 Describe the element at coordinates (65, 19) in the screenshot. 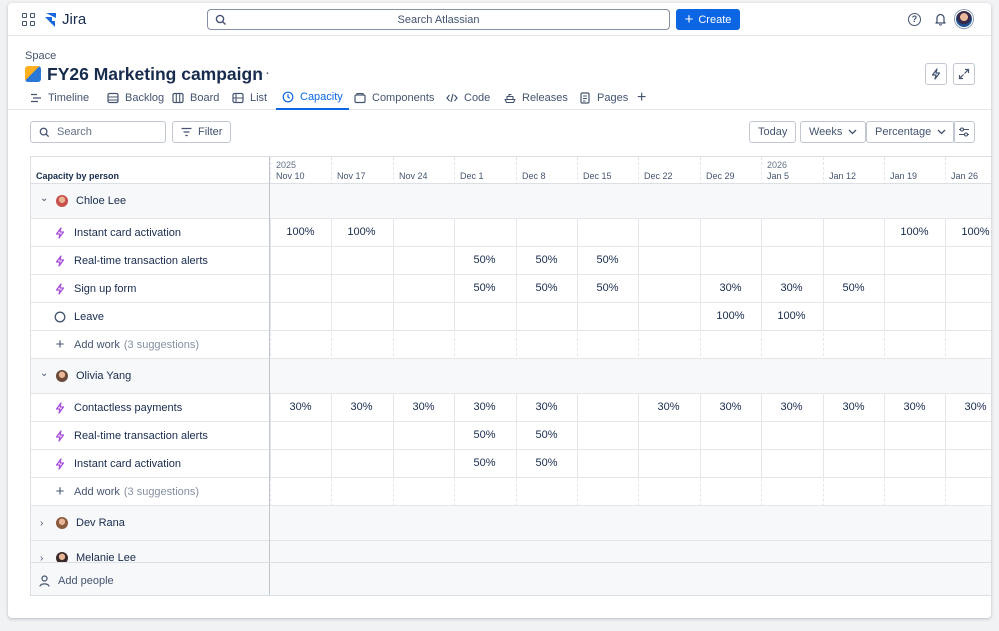

I see `jira-logo: Jira` at that location.